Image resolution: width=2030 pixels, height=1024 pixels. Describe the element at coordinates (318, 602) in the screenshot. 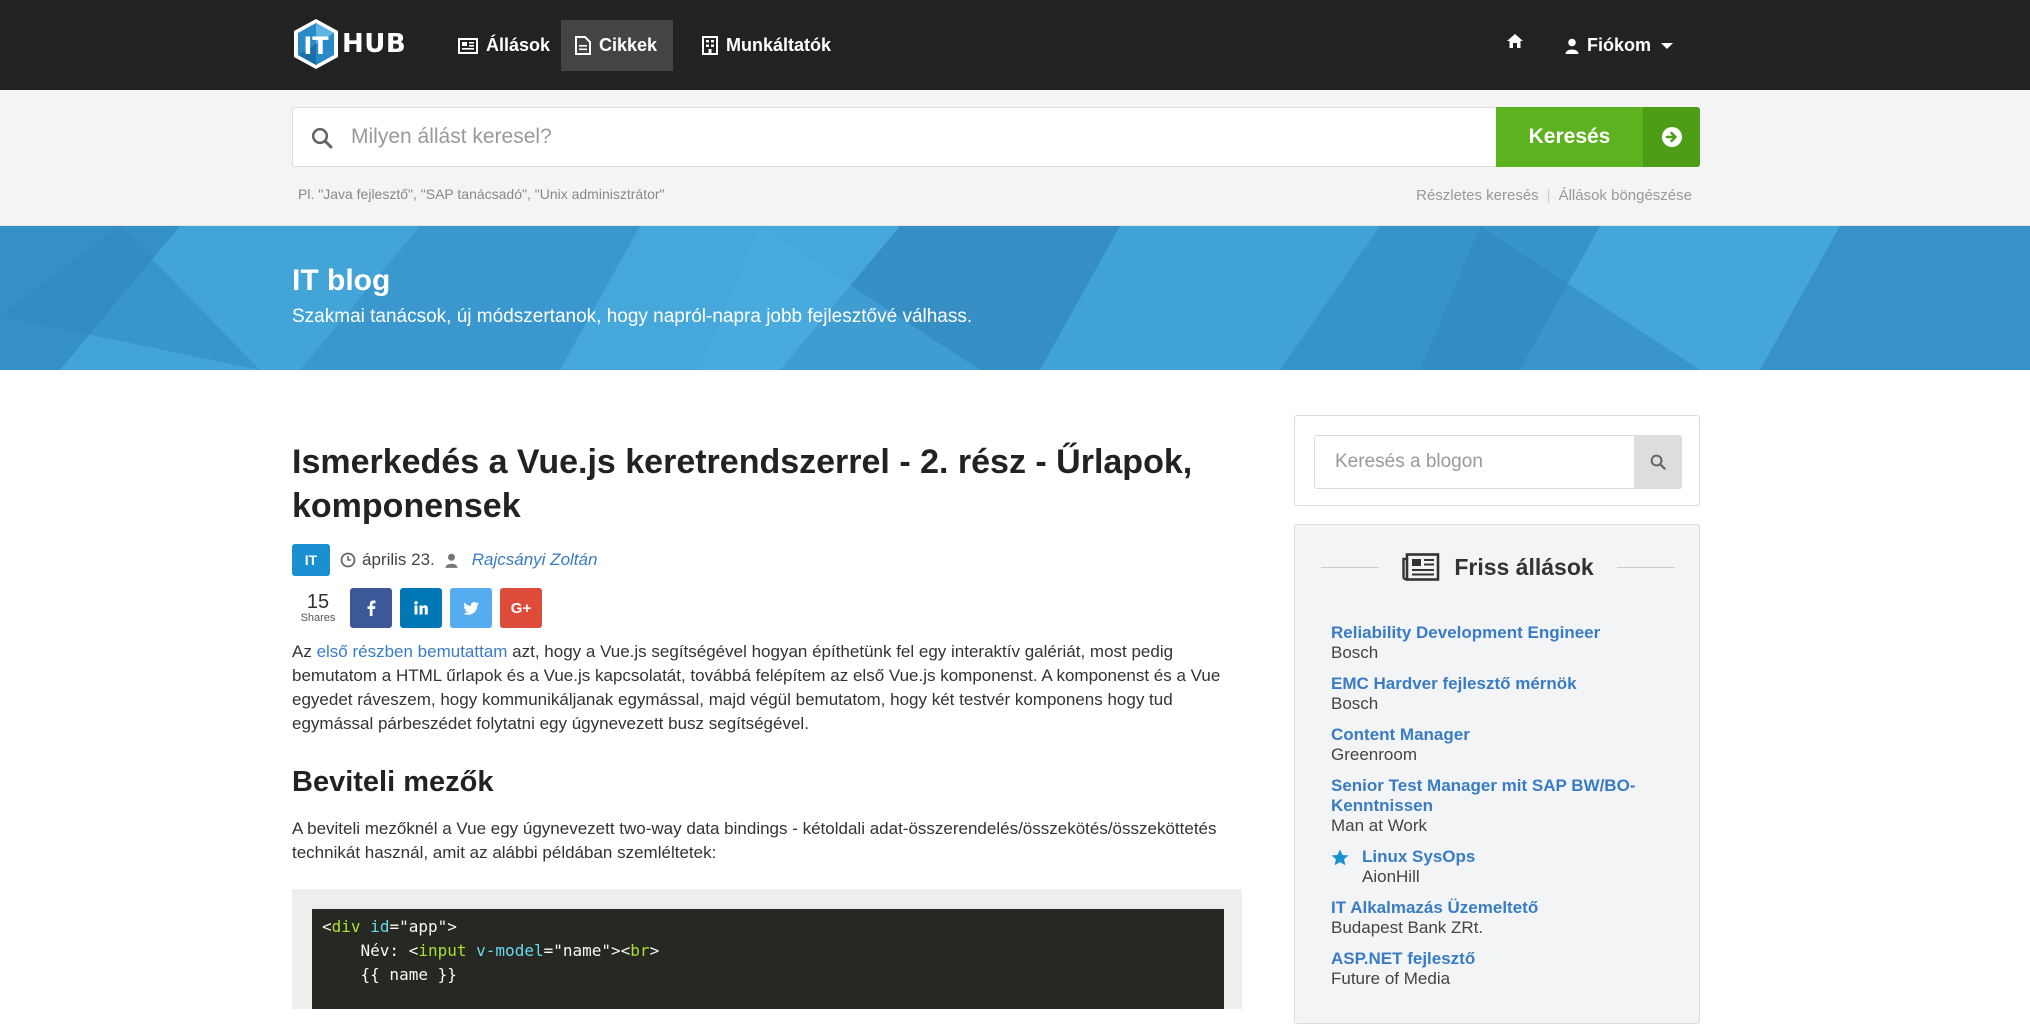

I see `share-count: 15` at that location.